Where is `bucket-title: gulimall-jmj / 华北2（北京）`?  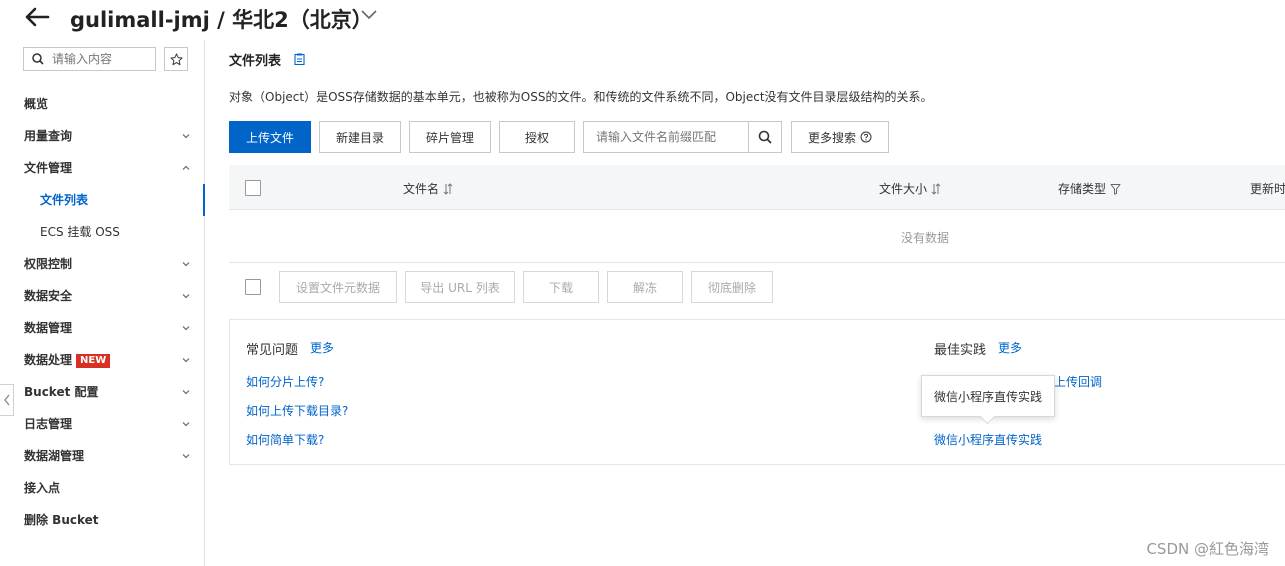
bucket-title: gulimall-jmj / 华北2（北京） is located at coordinates (221, 20).